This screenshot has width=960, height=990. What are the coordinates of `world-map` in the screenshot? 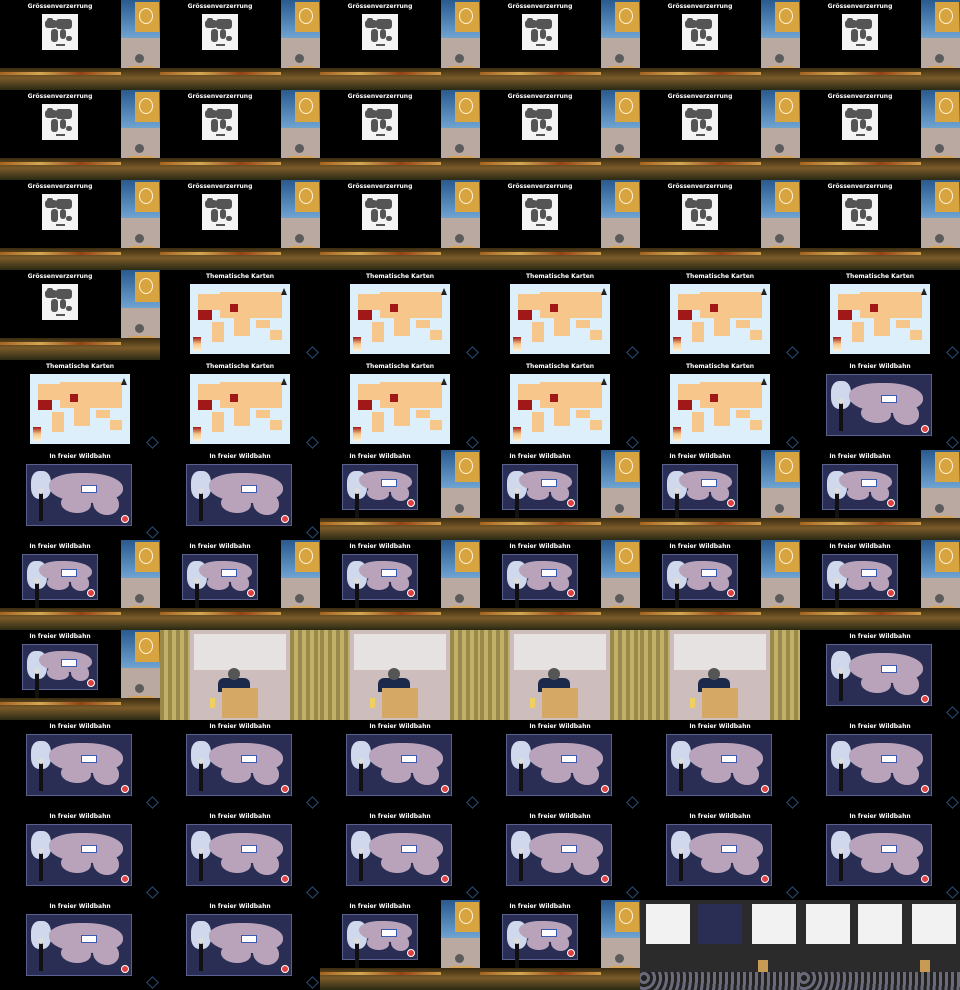 It's located at (60, 302).